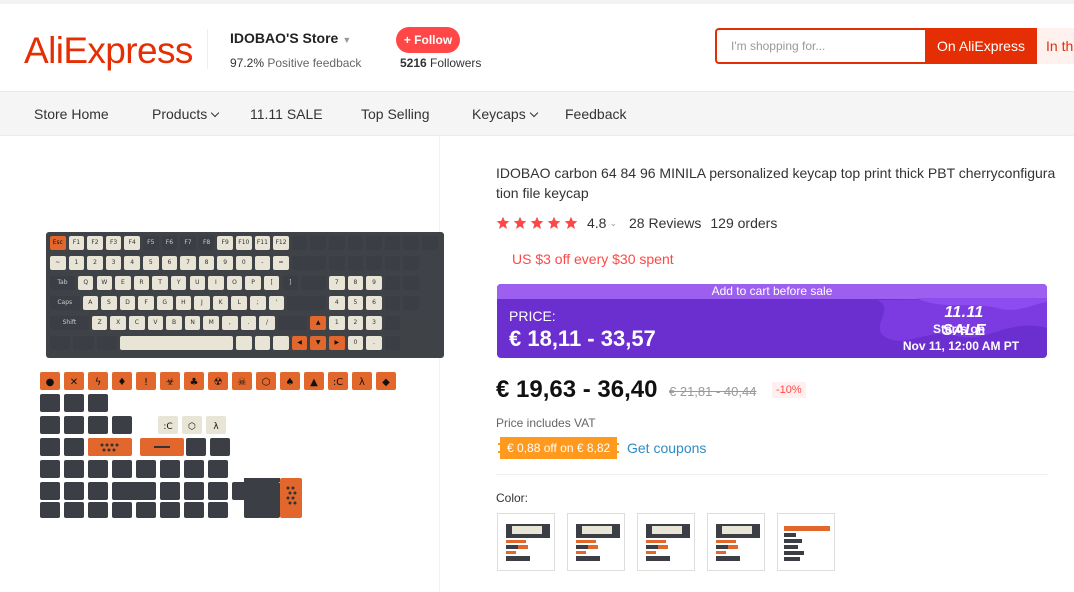 Image resolution: width=1074 pixels, height=592 pixels. Describe the element at coordinates (281, 243) in the screenshot. I see `keycap: F12` at that location.